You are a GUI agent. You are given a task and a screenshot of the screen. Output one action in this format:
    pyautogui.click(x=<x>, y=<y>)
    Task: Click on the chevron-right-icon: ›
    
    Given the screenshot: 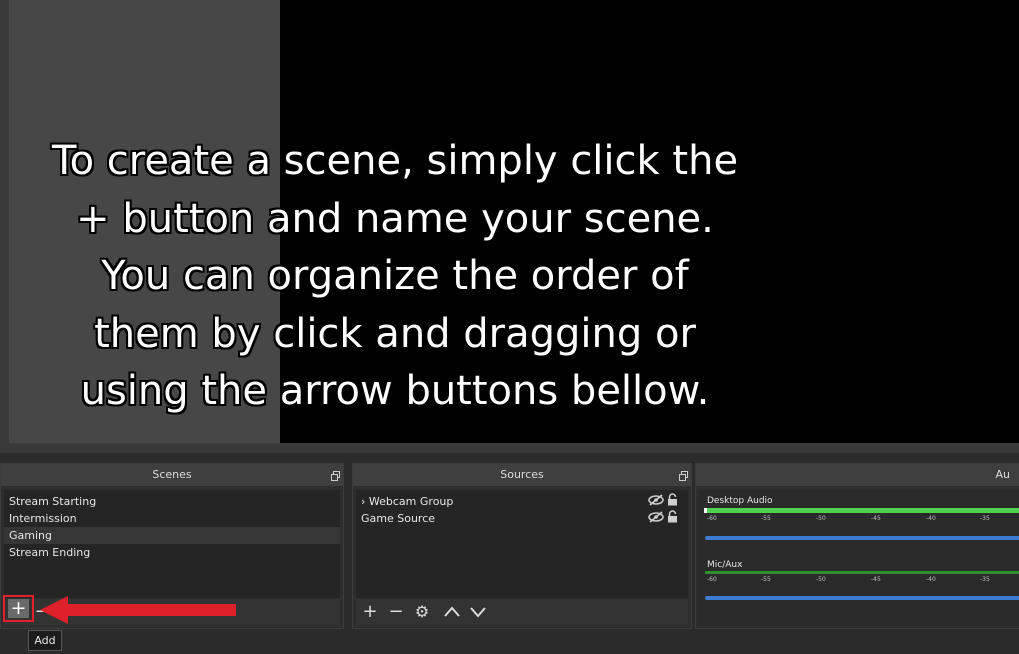 What is the action you would take?
    pyautogui.click(x=363, y=501)
    